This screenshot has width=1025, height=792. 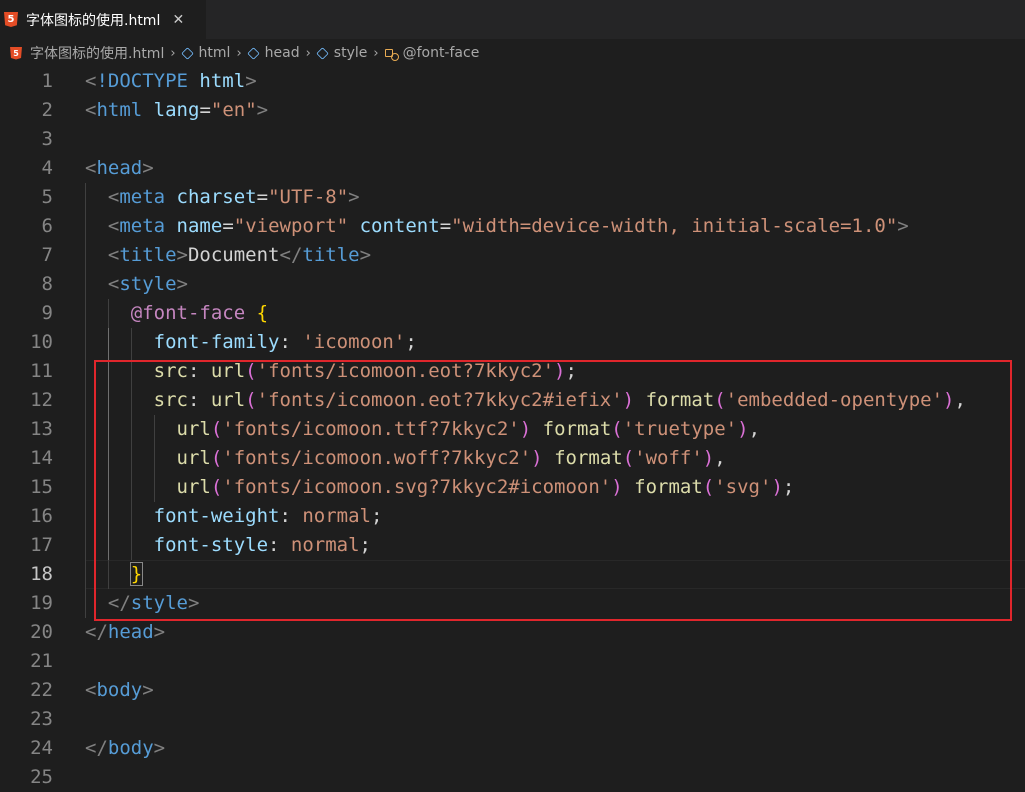 I want to click on code-line: 21, so click(x=512, y=661).